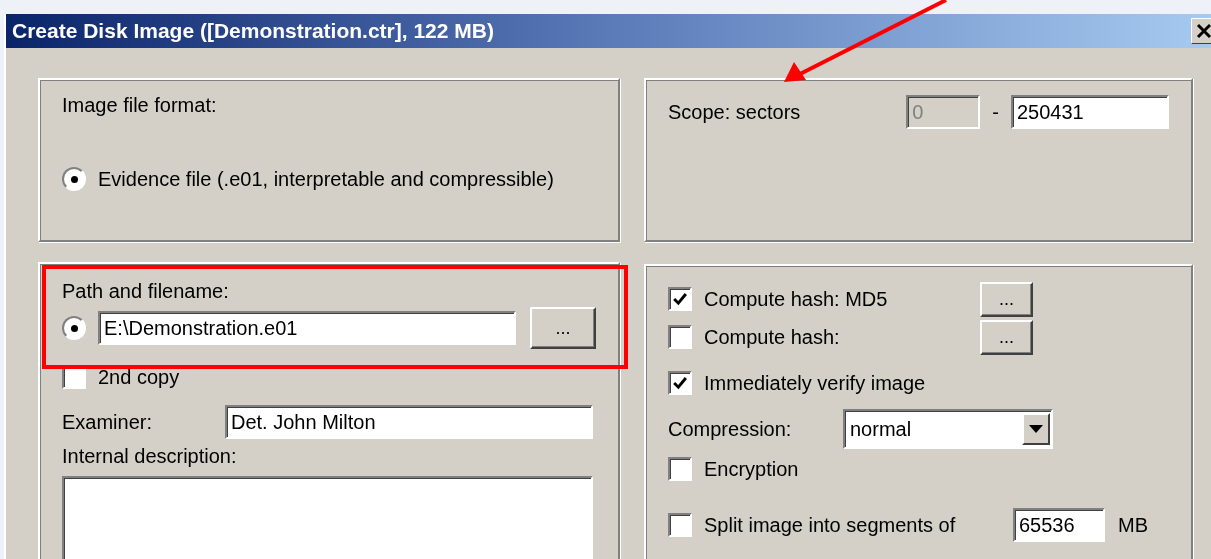  Describe the element at coordinates (1059, 525) in the screenshot. I see `segment-size-field: 65536` at that location.